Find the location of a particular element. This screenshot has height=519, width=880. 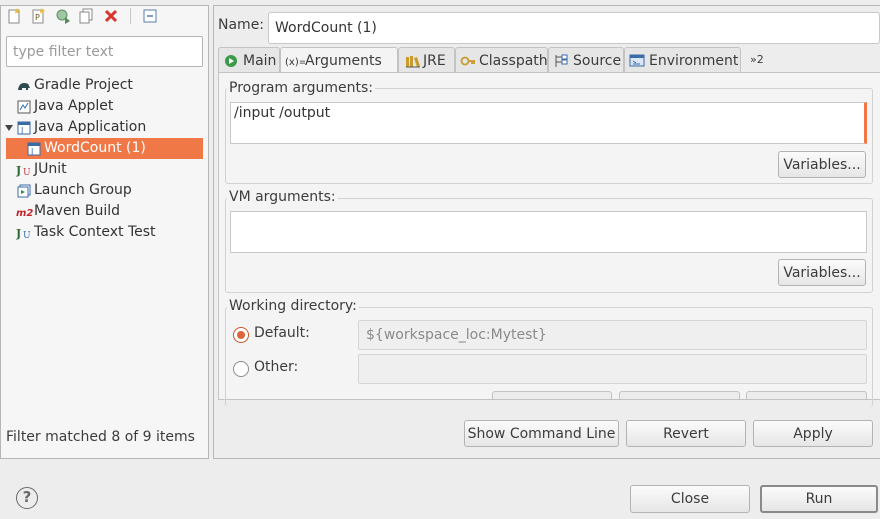

expand-arrow-icon is located at coordinates (9, 127).